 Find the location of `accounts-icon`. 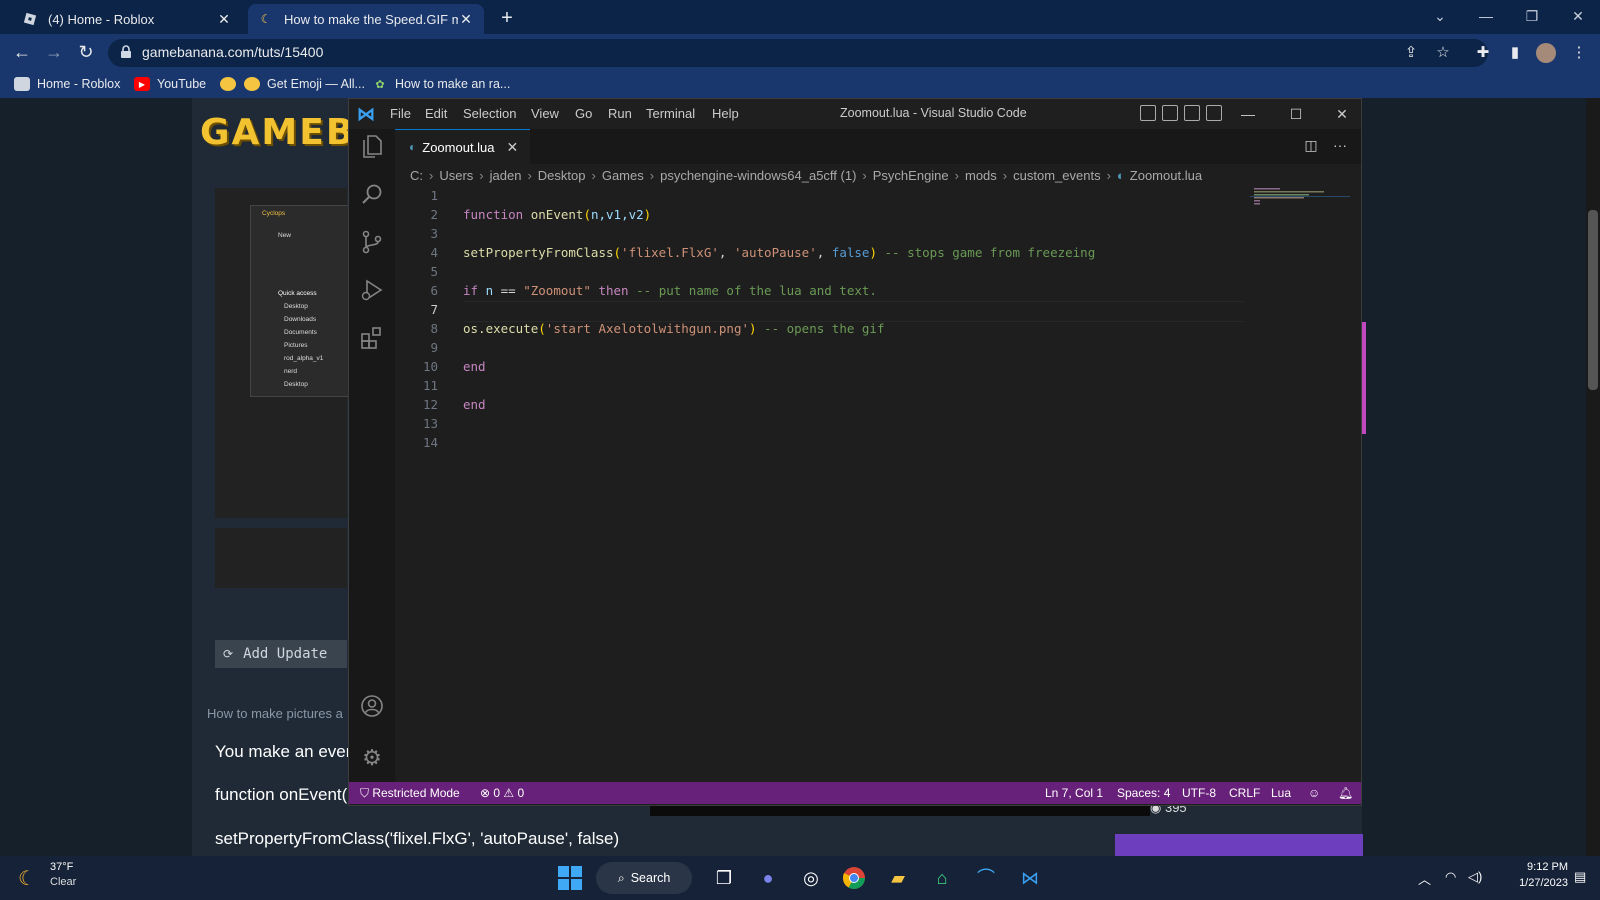

accounts-icon is located at coordinates (372, 710).